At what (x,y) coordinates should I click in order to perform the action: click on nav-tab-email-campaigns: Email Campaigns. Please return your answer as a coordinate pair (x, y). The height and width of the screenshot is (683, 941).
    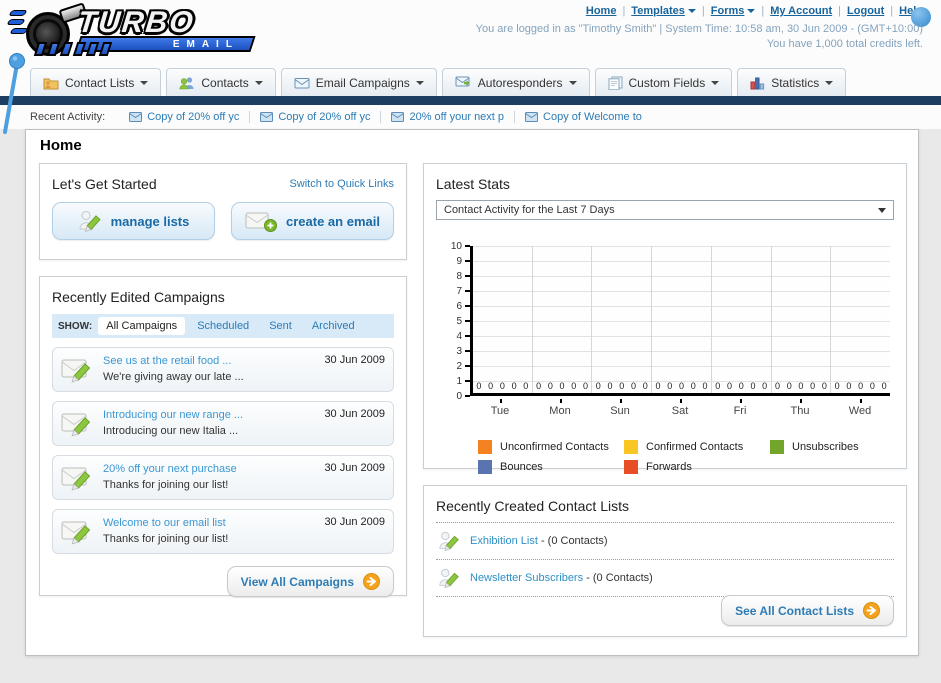
    Looking at the image, I should click on (358, 82).